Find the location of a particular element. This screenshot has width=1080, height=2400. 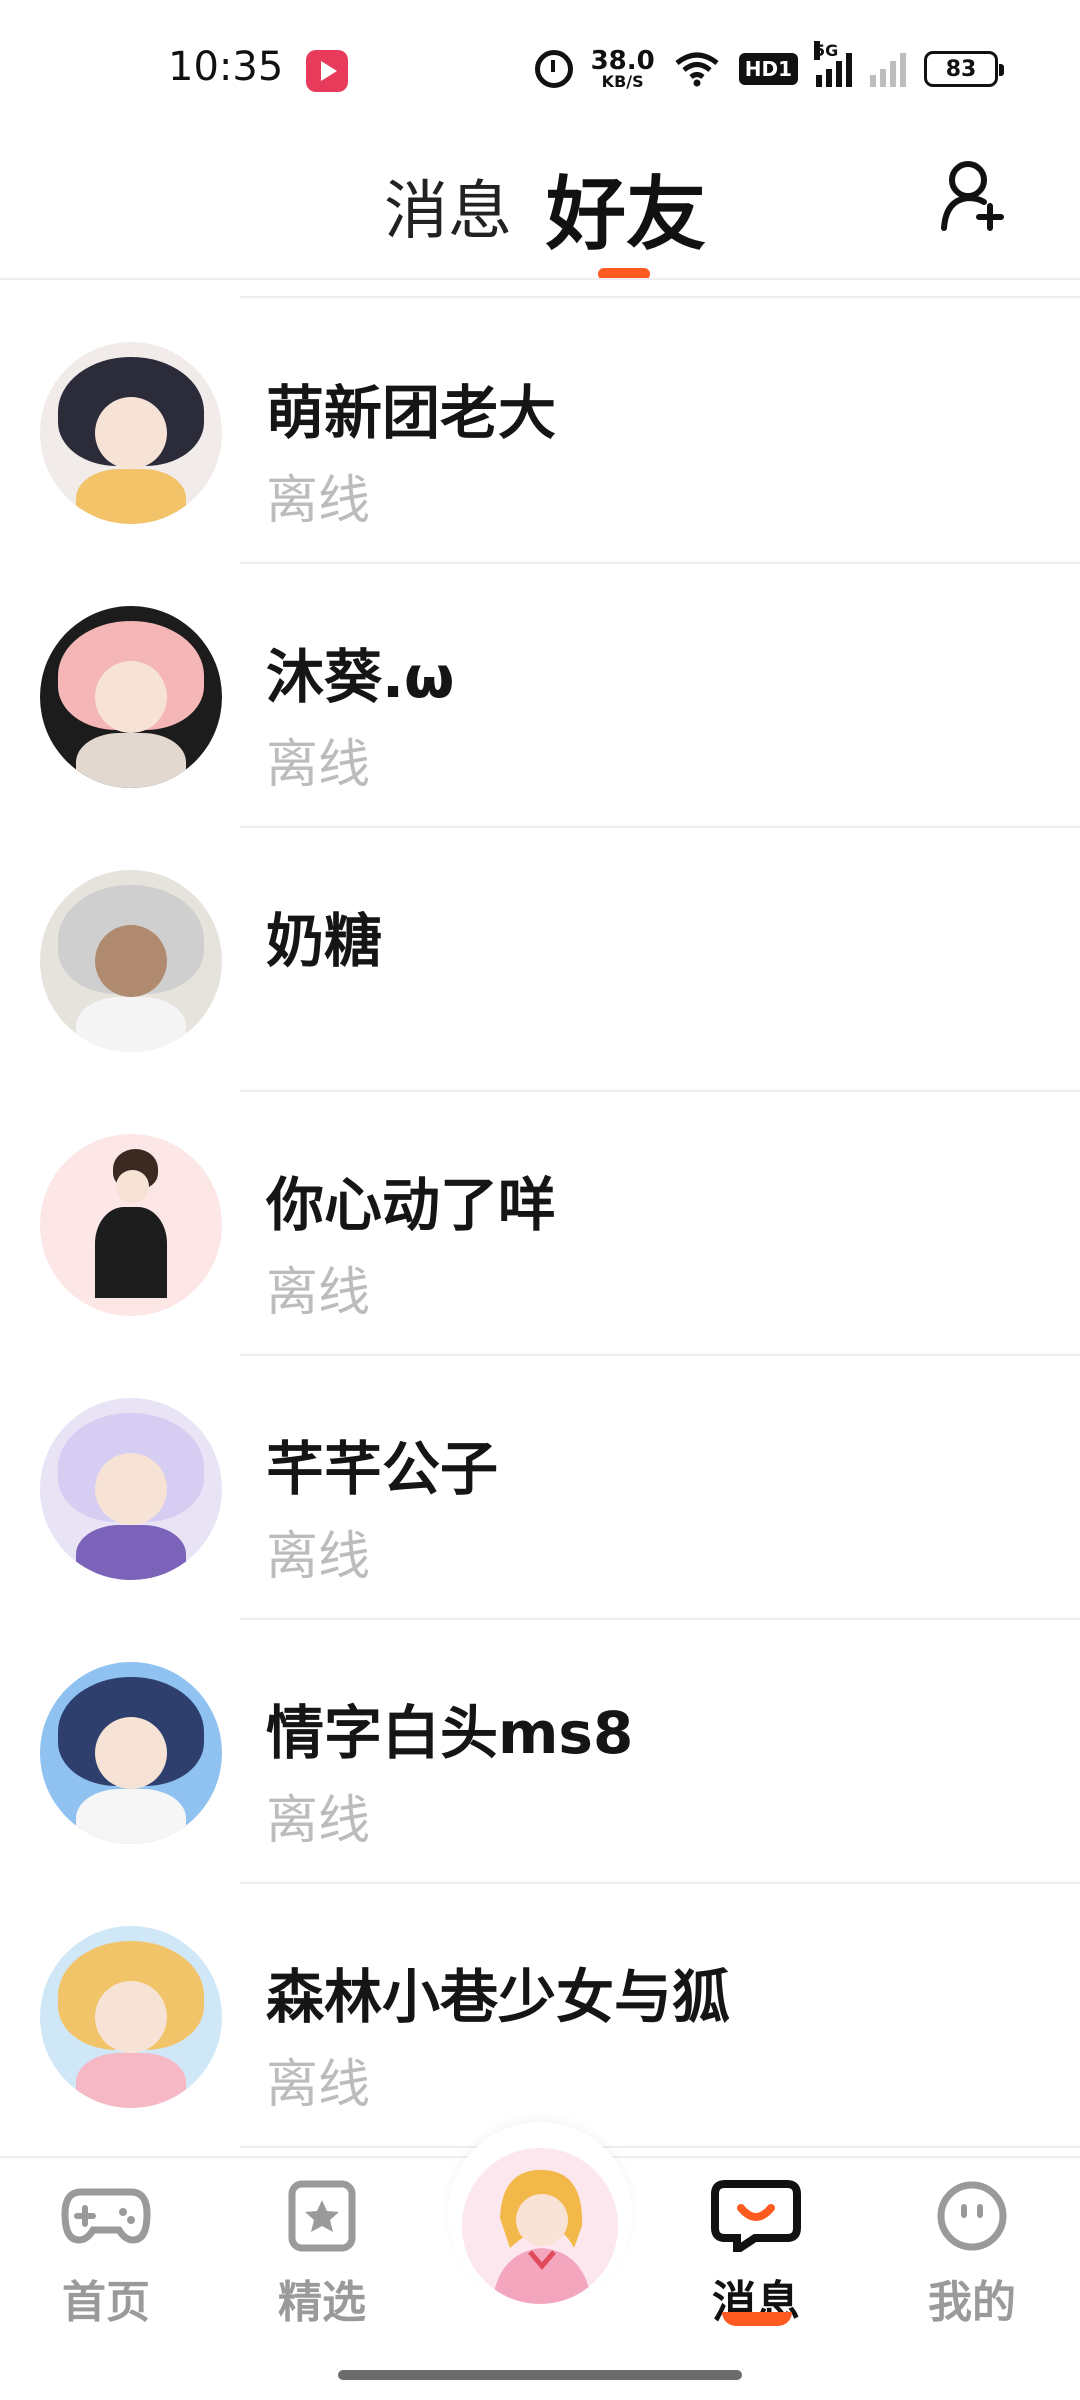

signal-icon: 5G is located at coordinates (833, 64).